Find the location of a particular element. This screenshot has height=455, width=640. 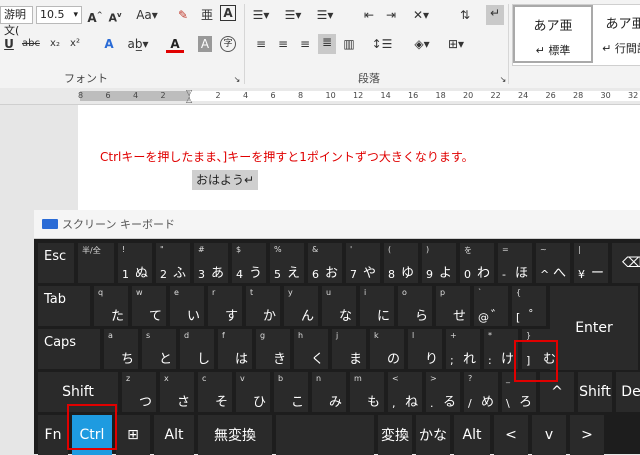

key-char: wて is located at coordinates (149, 306).